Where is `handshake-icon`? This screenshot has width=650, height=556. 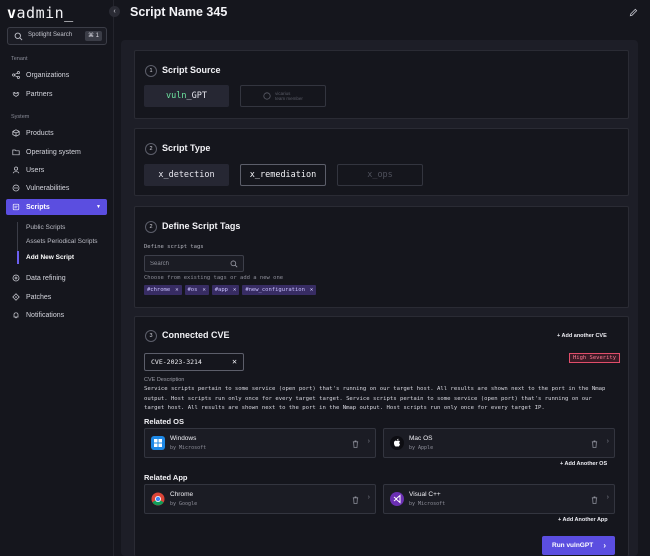
handshake-icon is located at coordinates (16, 94).